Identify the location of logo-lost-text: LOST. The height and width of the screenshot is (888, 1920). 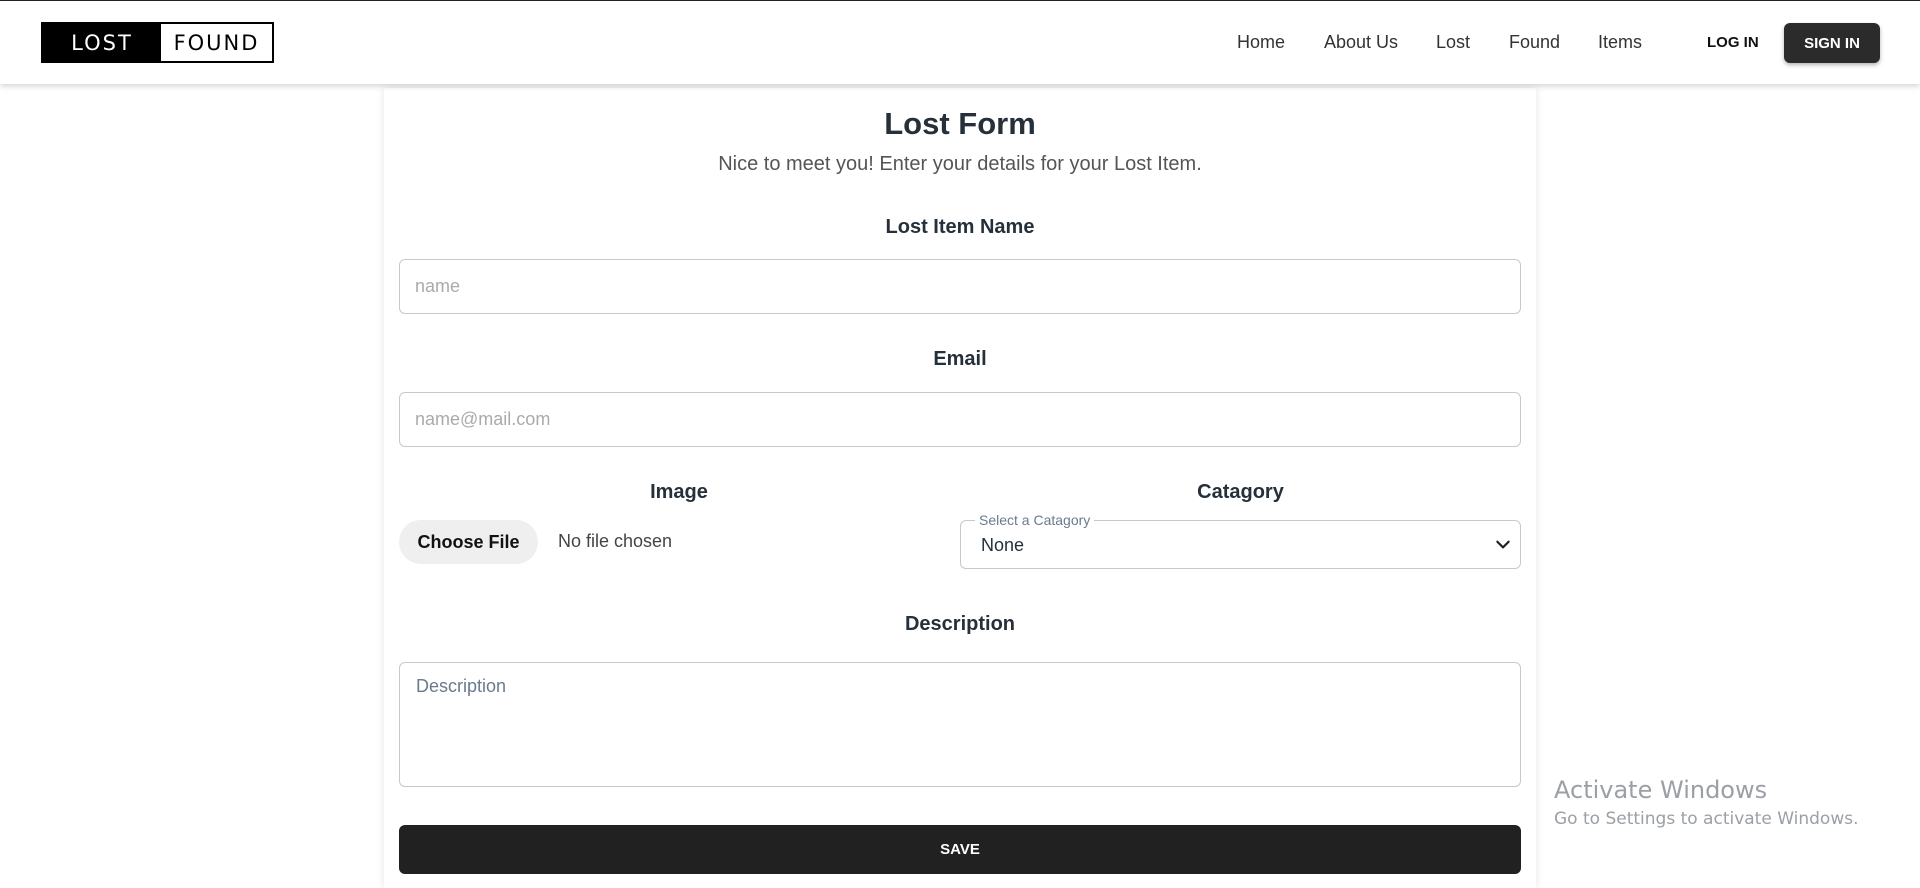
(102, 42).